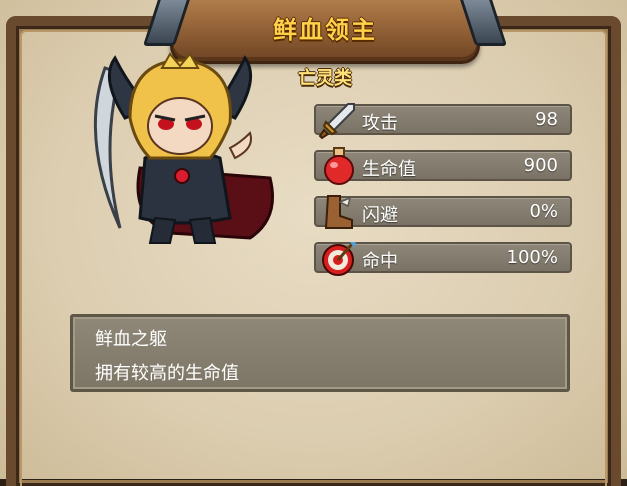 This screenshot has width=627, height=486. I want to click on skill-description: 拥有较高的生命值, so click(167, 373).